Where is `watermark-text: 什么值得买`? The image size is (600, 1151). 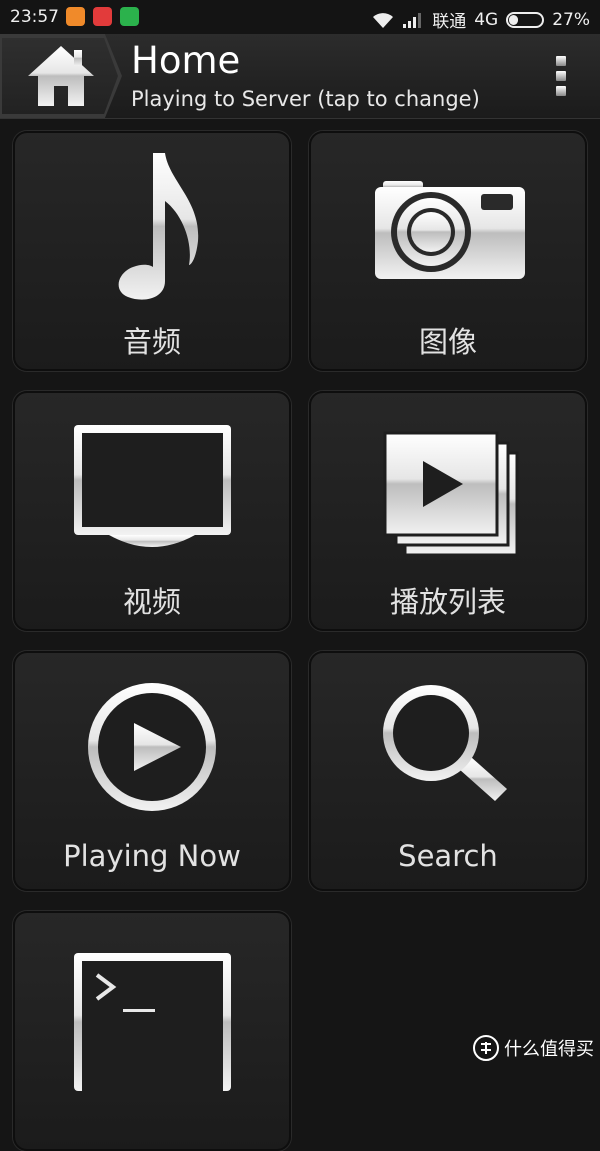 watermark-text: 什么值得买 is located at coordinates (549, 1049).